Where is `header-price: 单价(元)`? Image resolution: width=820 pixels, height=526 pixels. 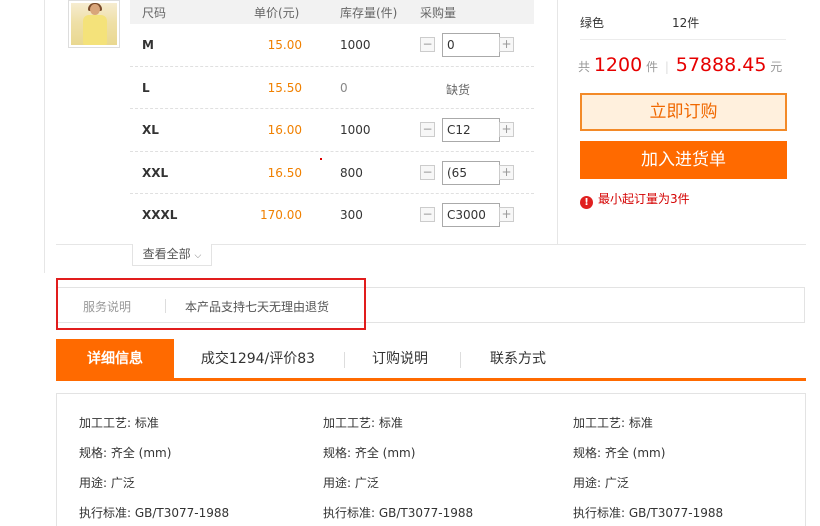
header-price: 单价(元) is located at coordinates (277, 13).